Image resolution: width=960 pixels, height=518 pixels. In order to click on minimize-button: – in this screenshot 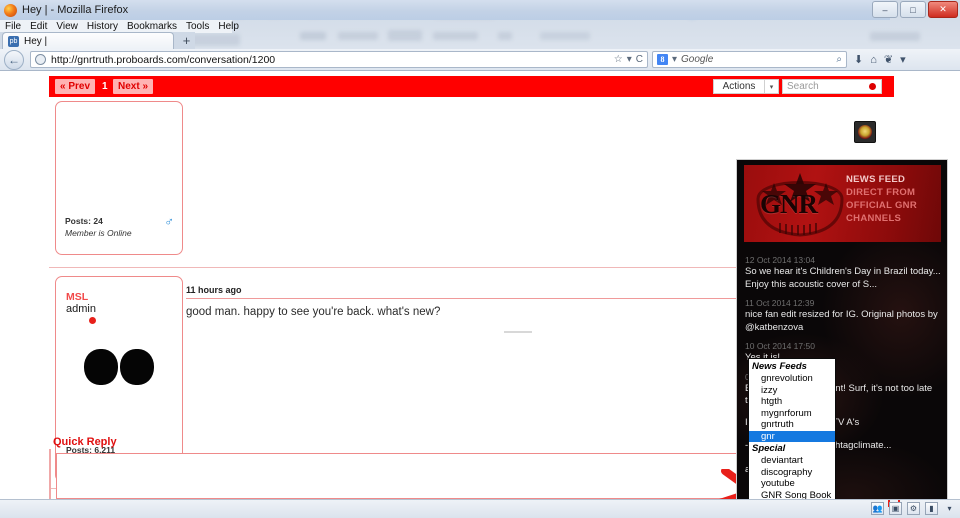, I will do `click(885, 9)`.